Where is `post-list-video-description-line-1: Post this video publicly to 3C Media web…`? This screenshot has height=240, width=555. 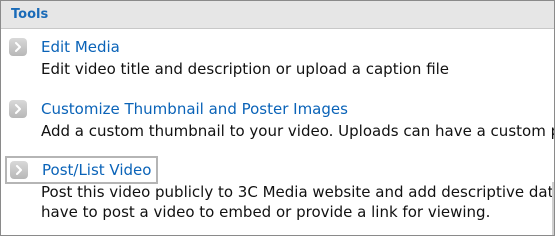
post-list-video-description-line-1: Post this video publicly to 3C Media web… is located at coordinates (298, 192).